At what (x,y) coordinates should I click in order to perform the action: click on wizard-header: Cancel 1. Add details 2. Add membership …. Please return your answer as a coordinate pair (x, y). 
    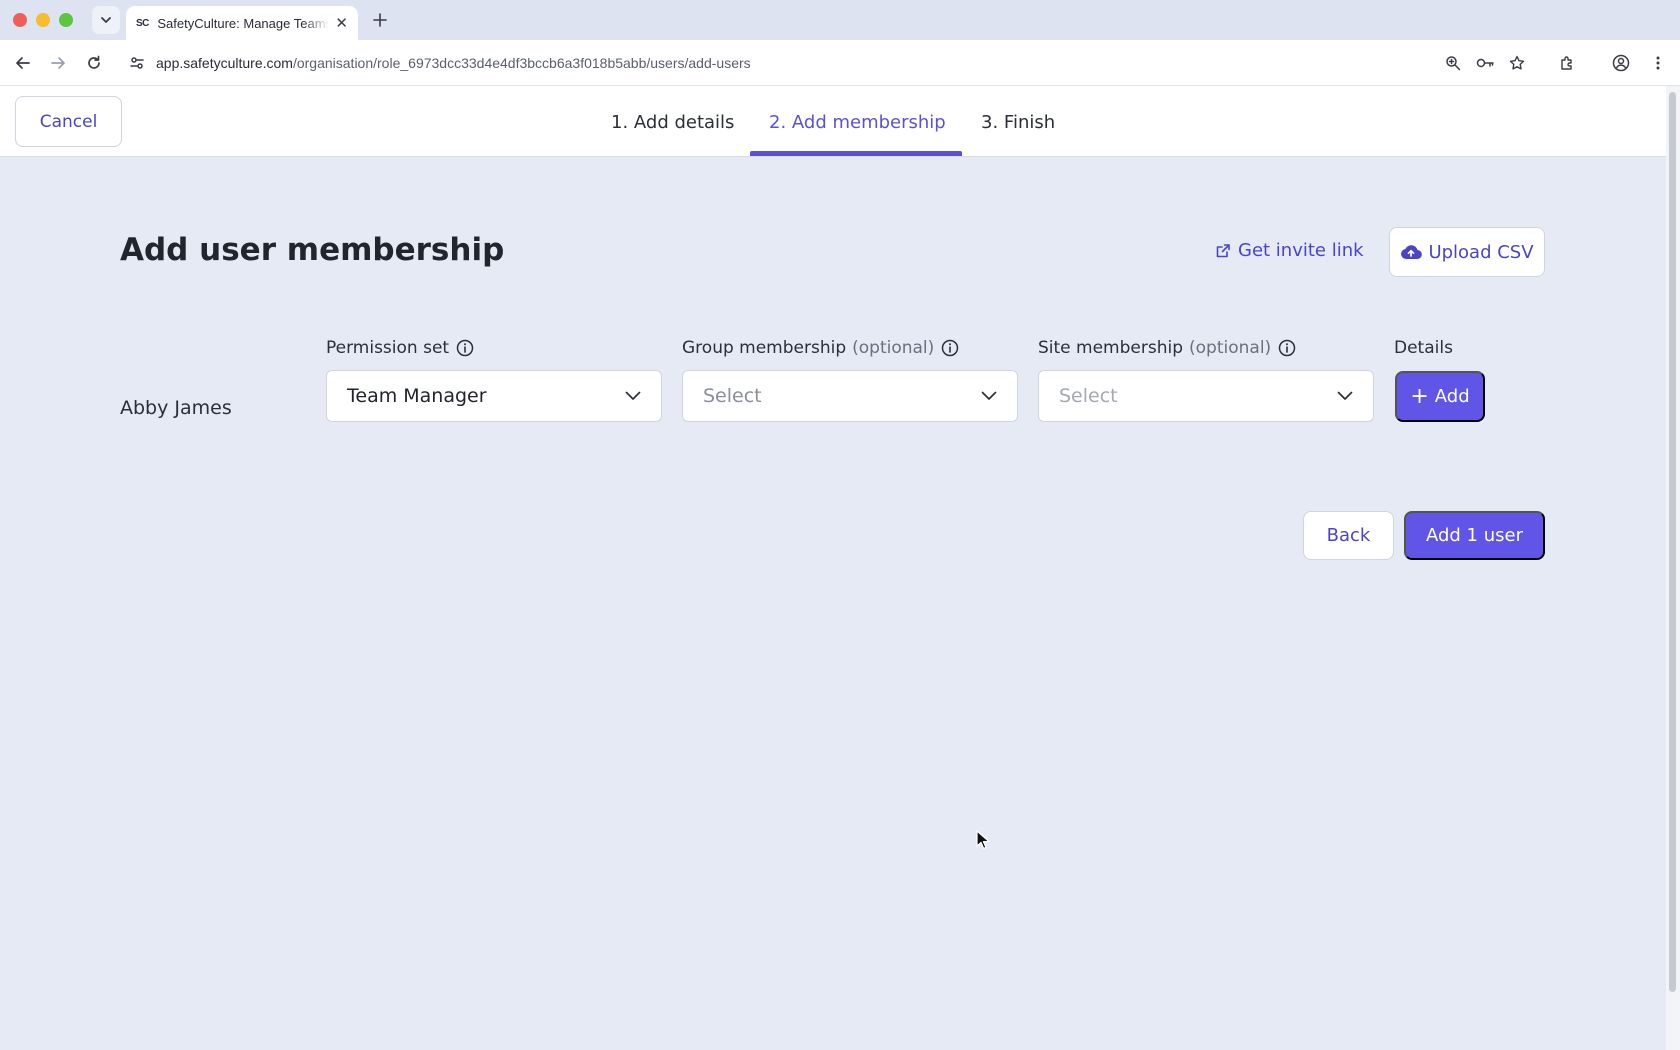
    Looking at the image, I should click on (833, 121).